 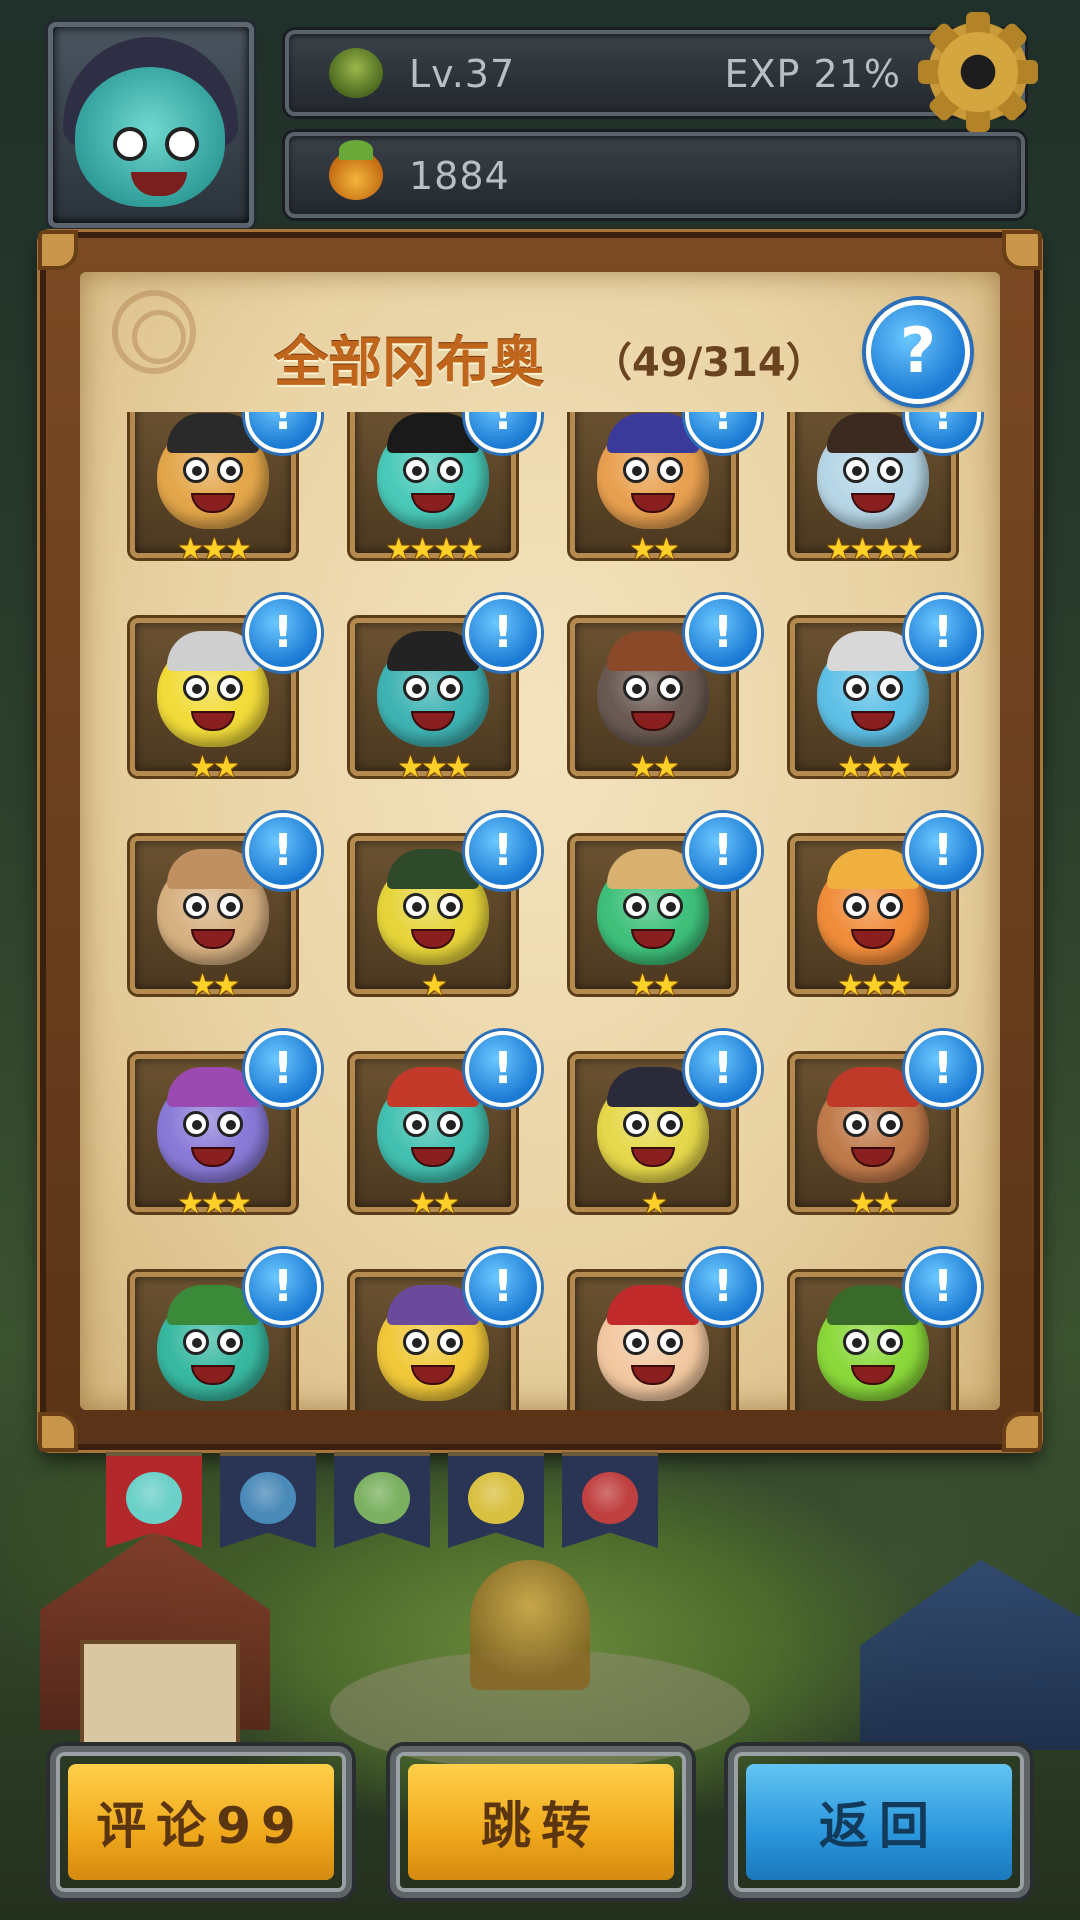 I want to click on player-avatar, so click(x=151, y=125).